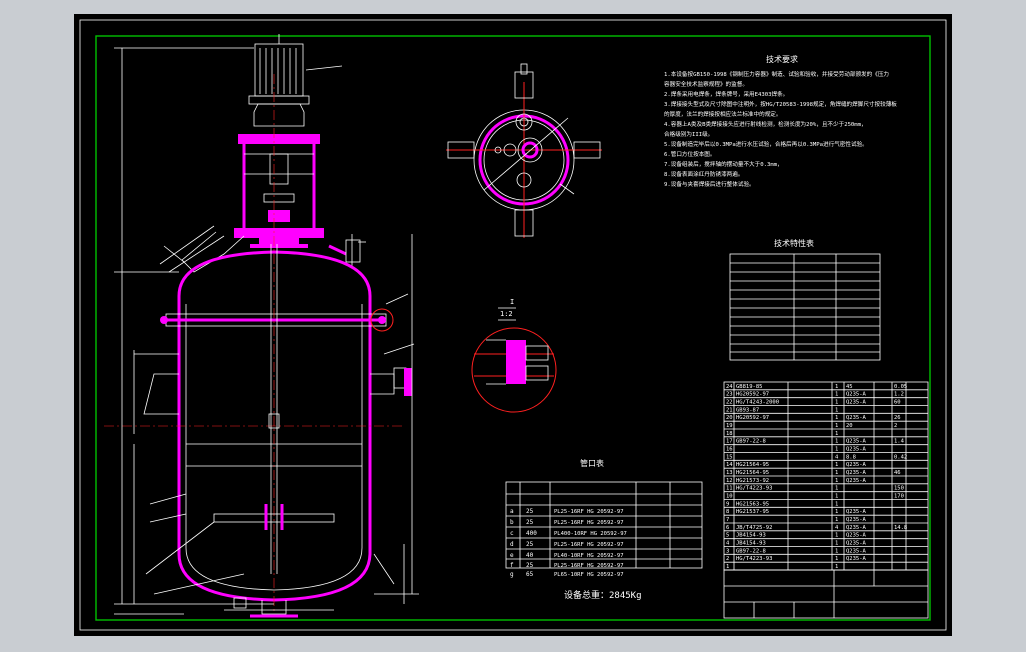 This screenshot has height=652, width=1026. I want to click on parts-cell-code: HG21563-95, so click(752, 504).